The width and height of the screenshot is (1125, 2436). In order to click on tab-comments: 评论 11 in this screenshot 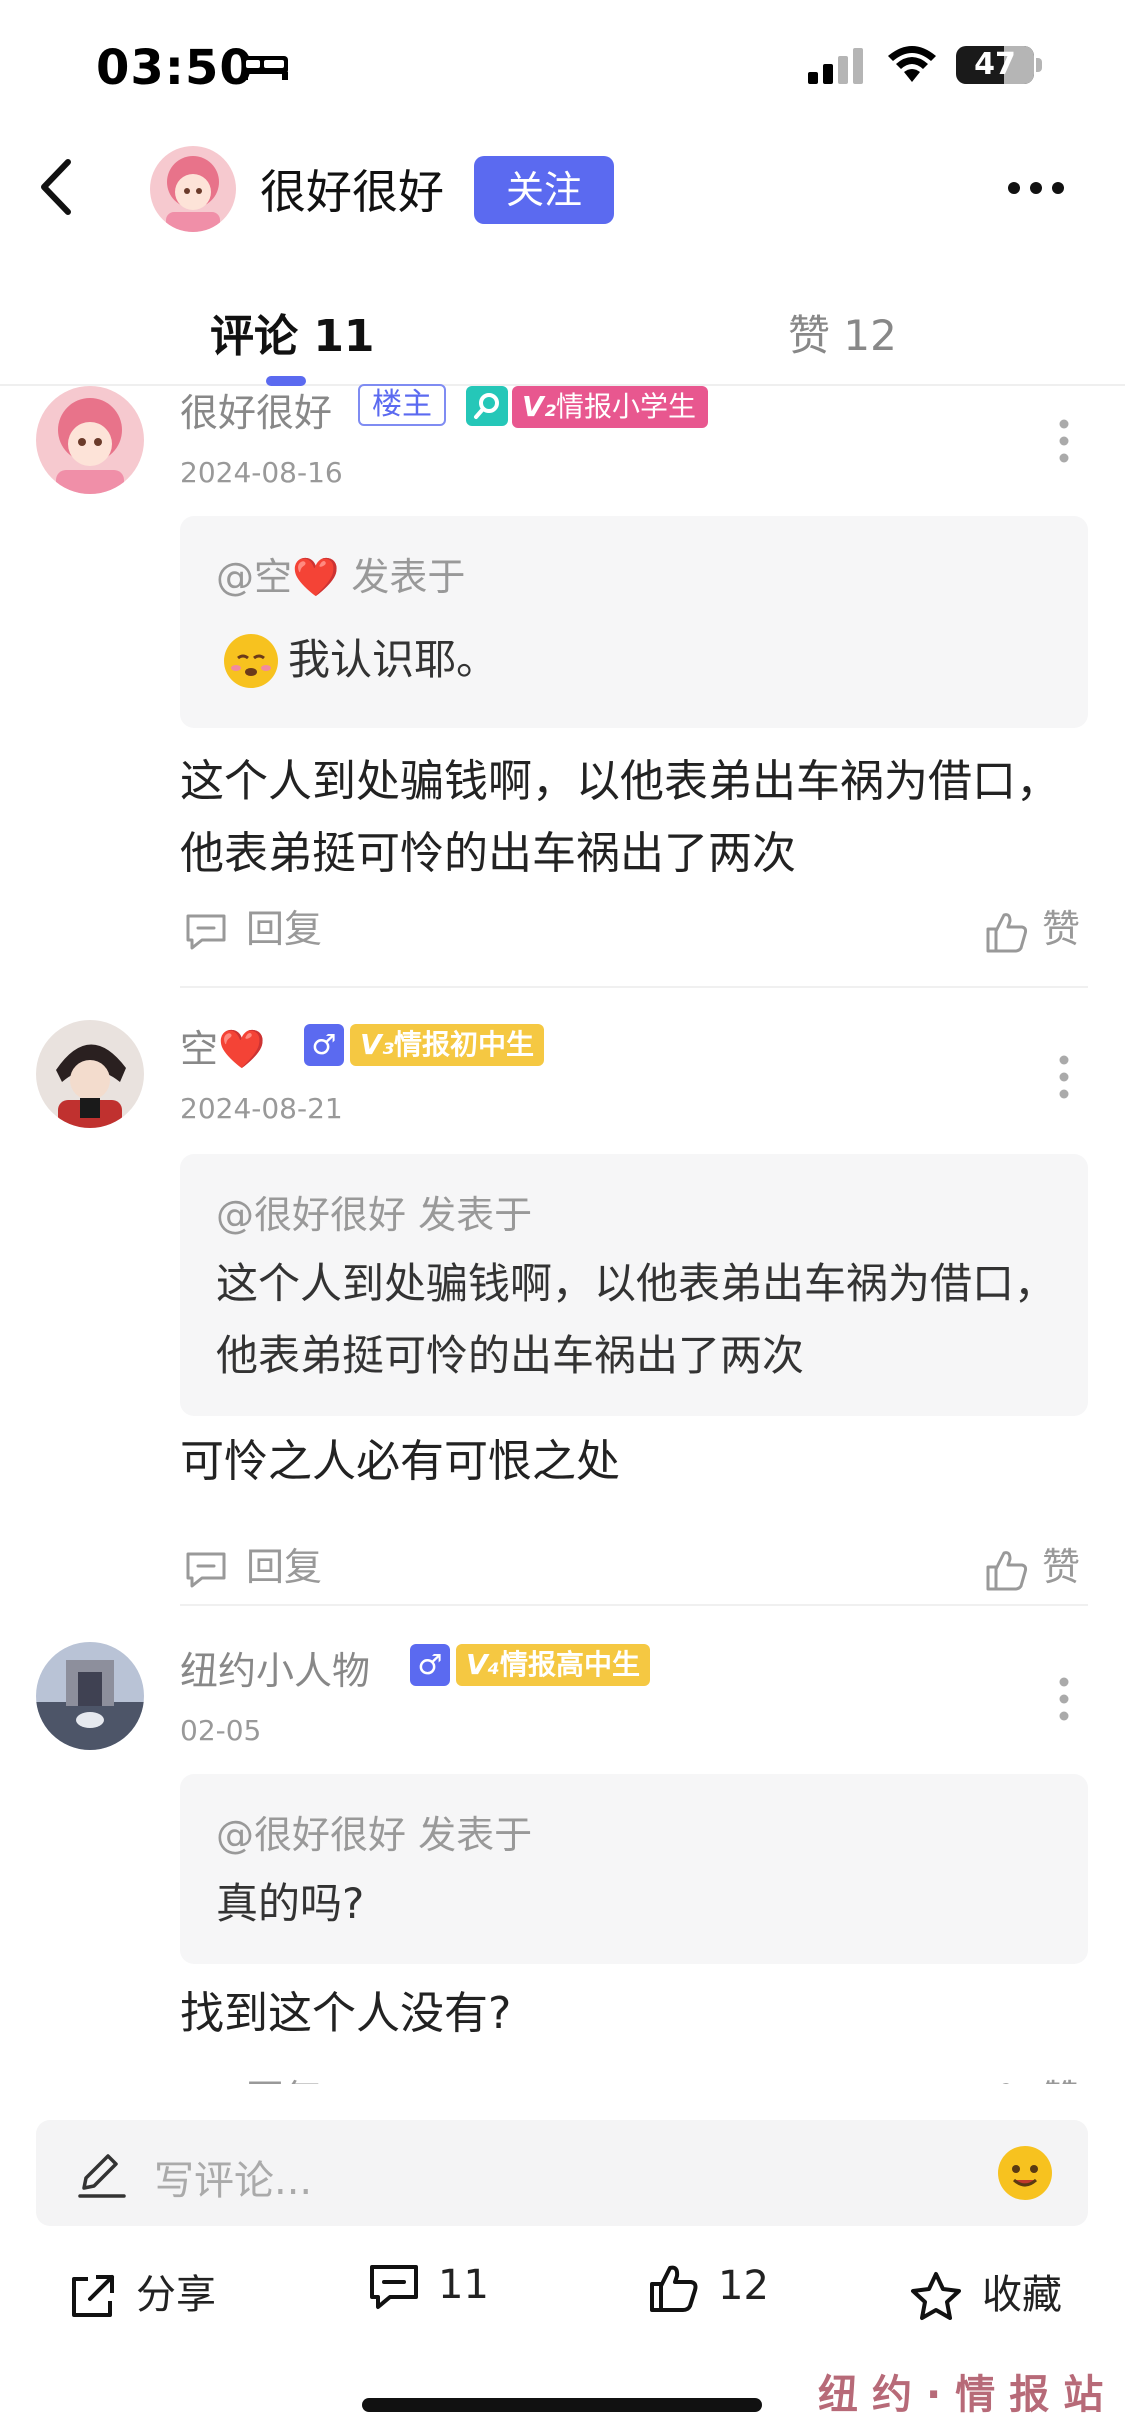, I will do `click(292, 332)`.